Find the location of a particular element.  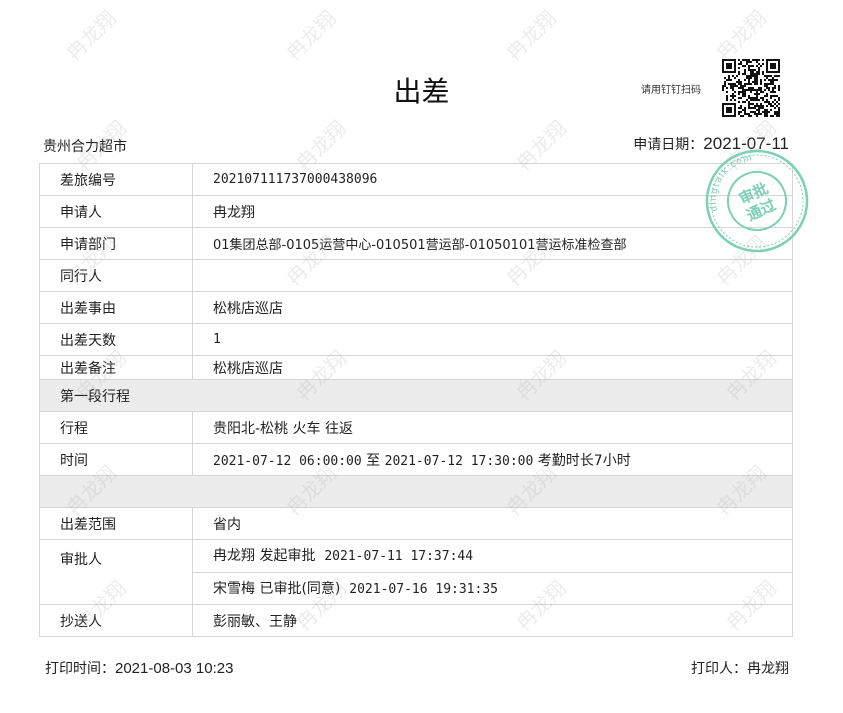

segment-title: 第一段行程 is located at coordinates (416, 395).